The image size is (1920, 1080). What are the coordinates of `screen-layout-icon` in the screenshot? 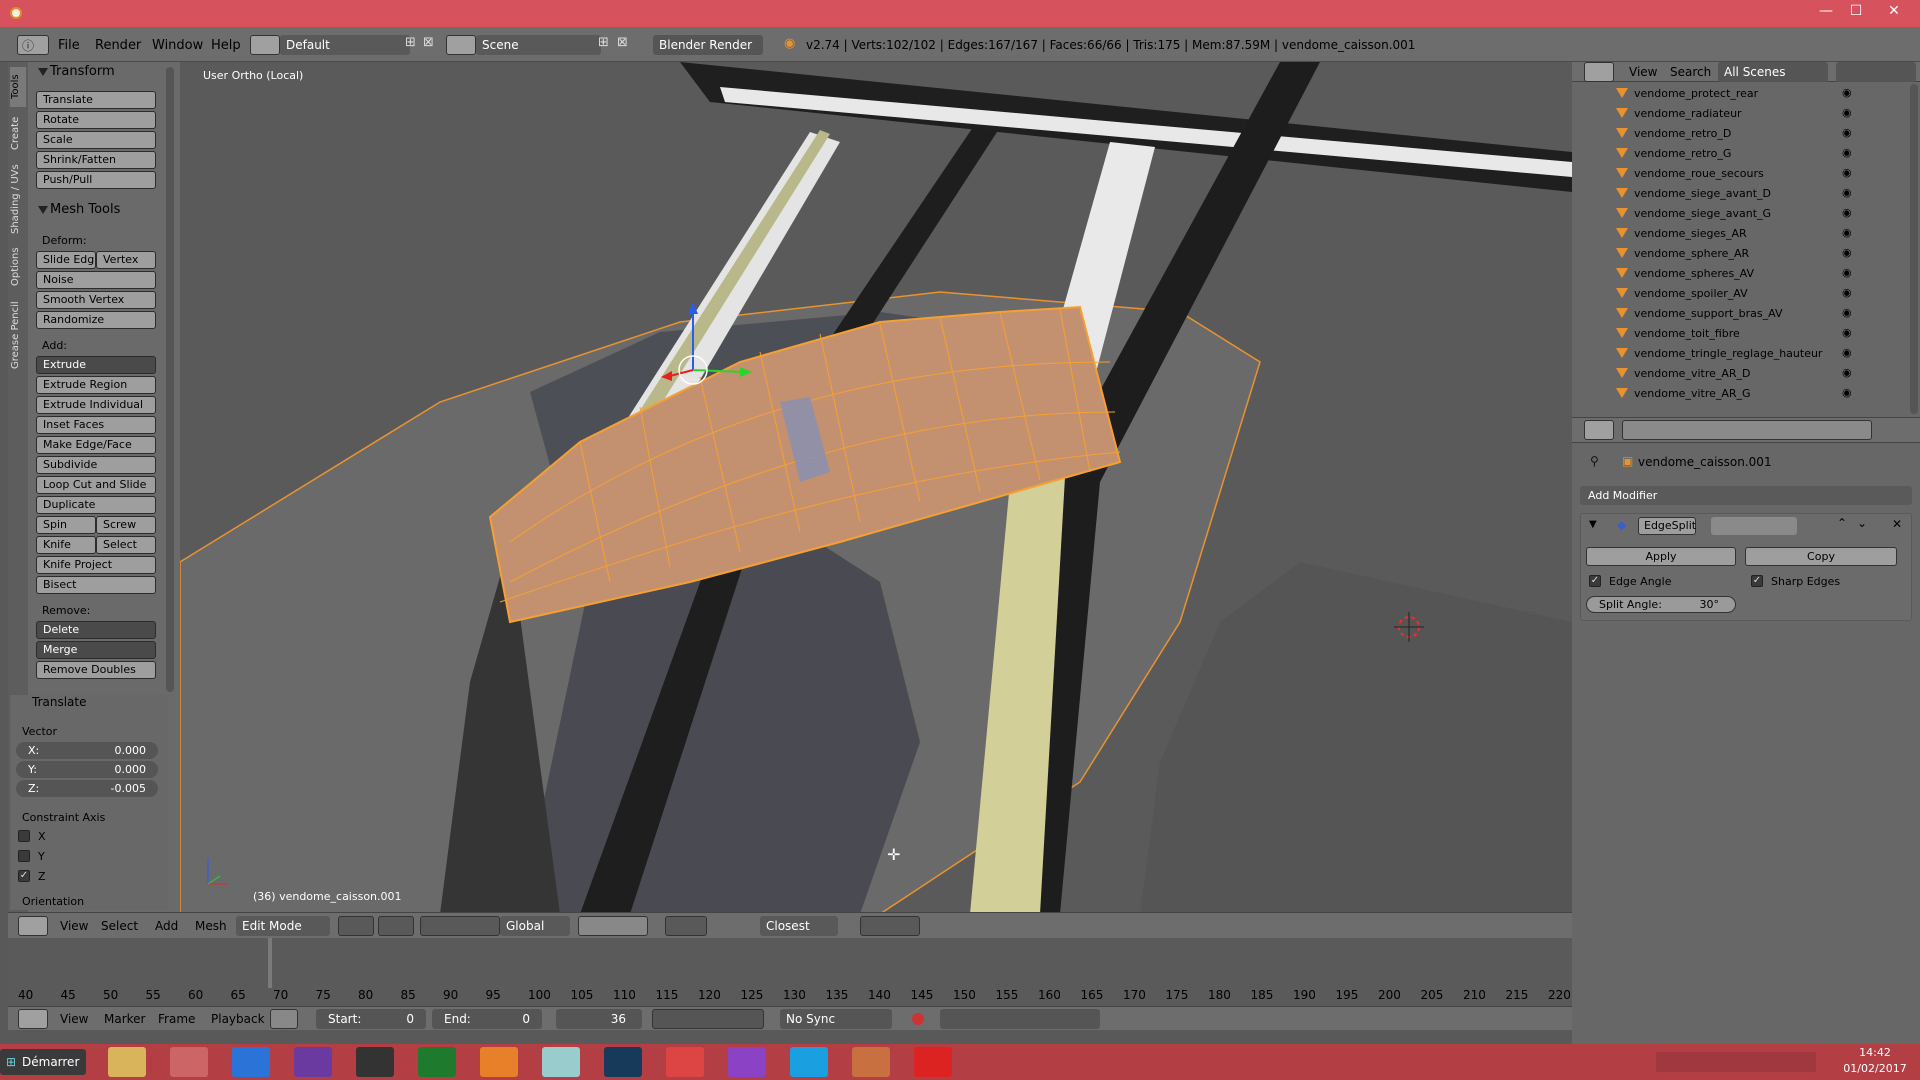 It's located at (265, 45).